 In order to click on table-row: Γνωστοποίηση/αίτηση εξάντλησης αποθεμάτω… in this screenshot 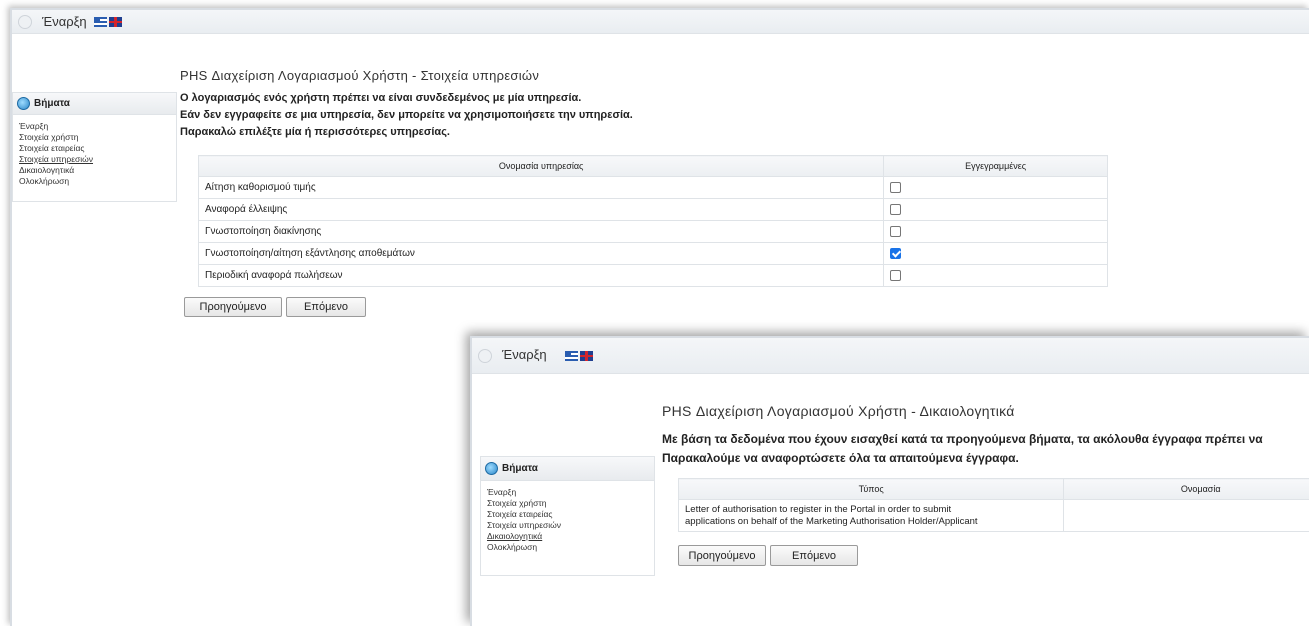, I will do `click(652, 253)`.